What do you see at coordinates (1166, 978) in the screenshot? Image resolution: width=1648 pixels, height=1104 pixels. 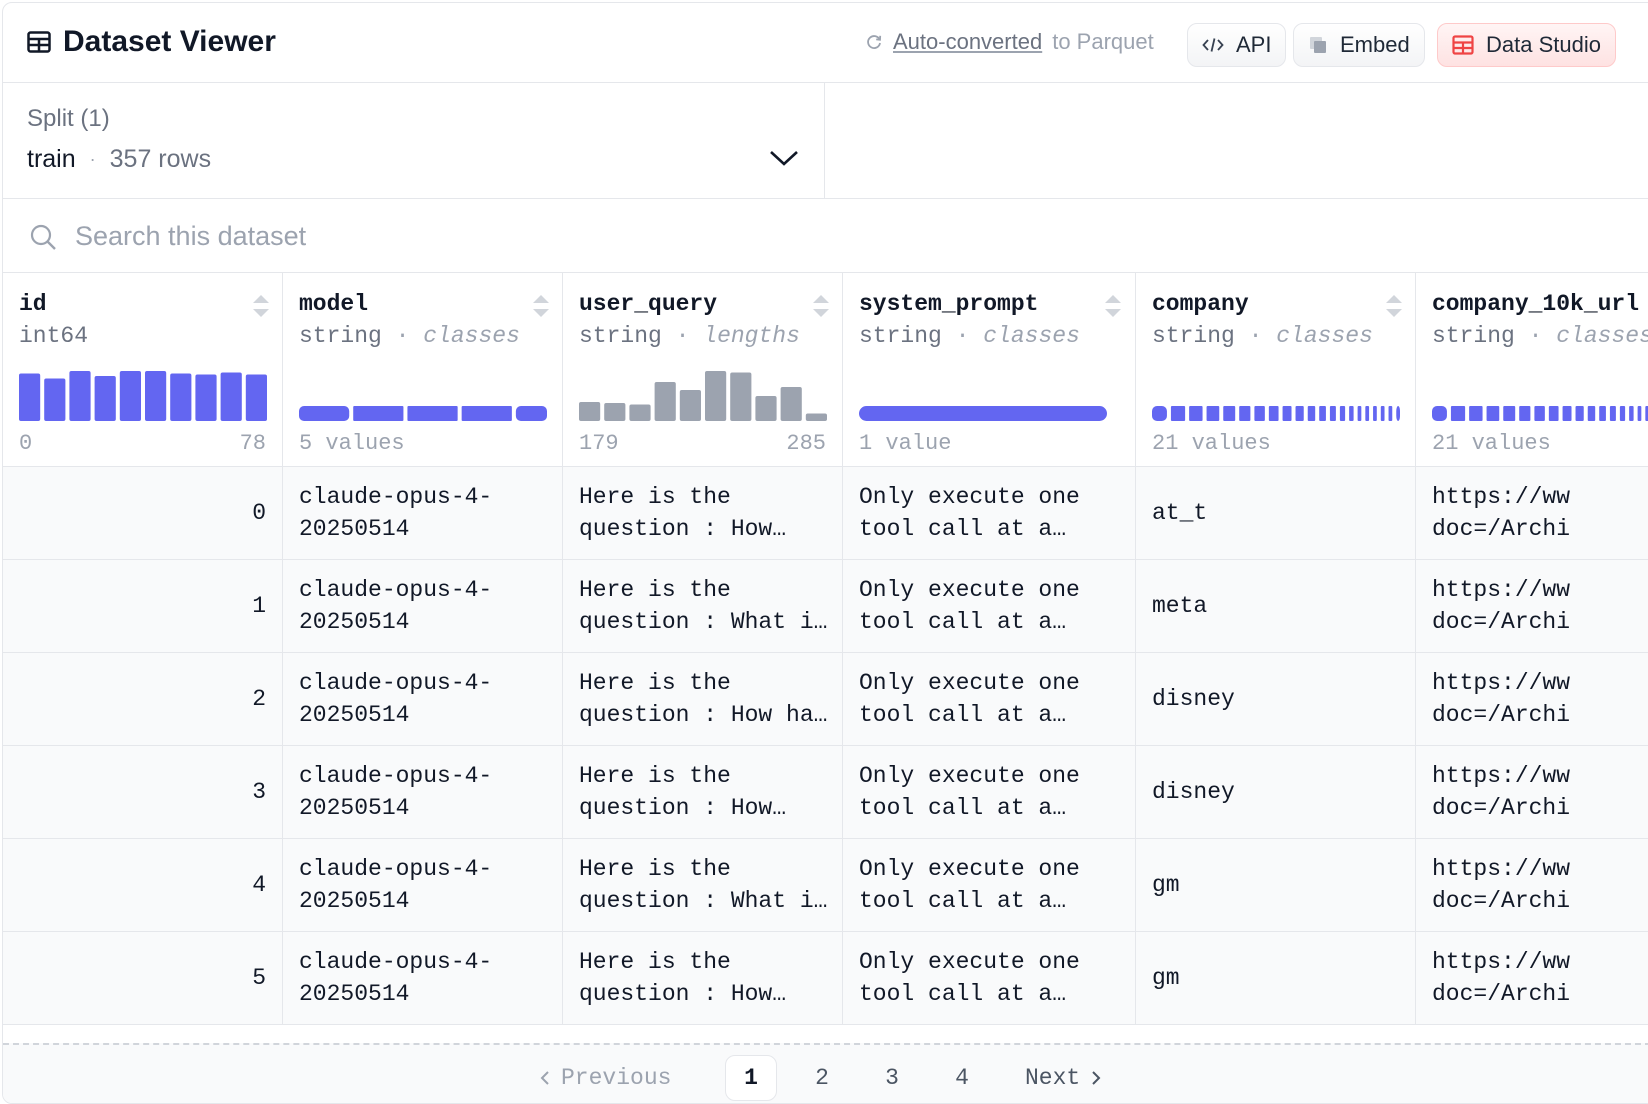 I see `cell-text: gm` at bounding box center [1166, 978].